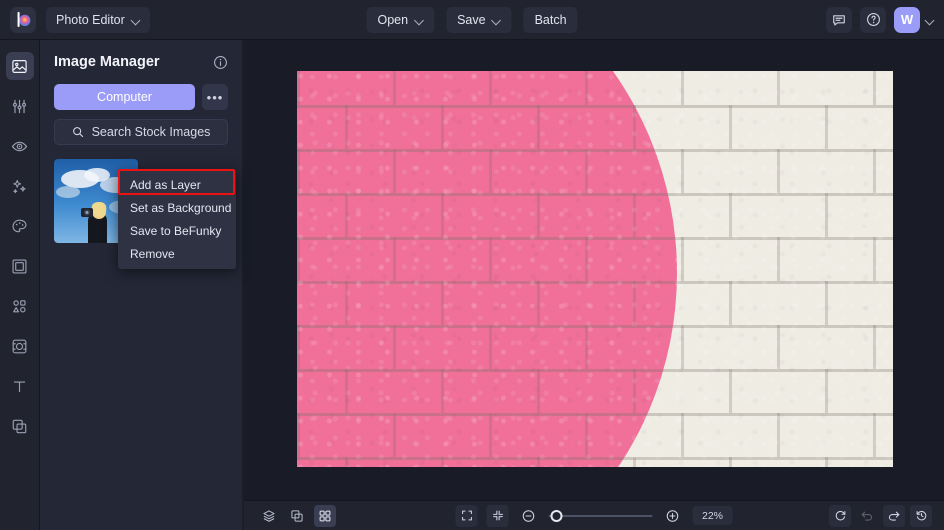  What do you see at coordinates (151, 132) in the screenshot?
I see `search-stock-images-label: Search Stock Images` at bounding box center [151, 132].